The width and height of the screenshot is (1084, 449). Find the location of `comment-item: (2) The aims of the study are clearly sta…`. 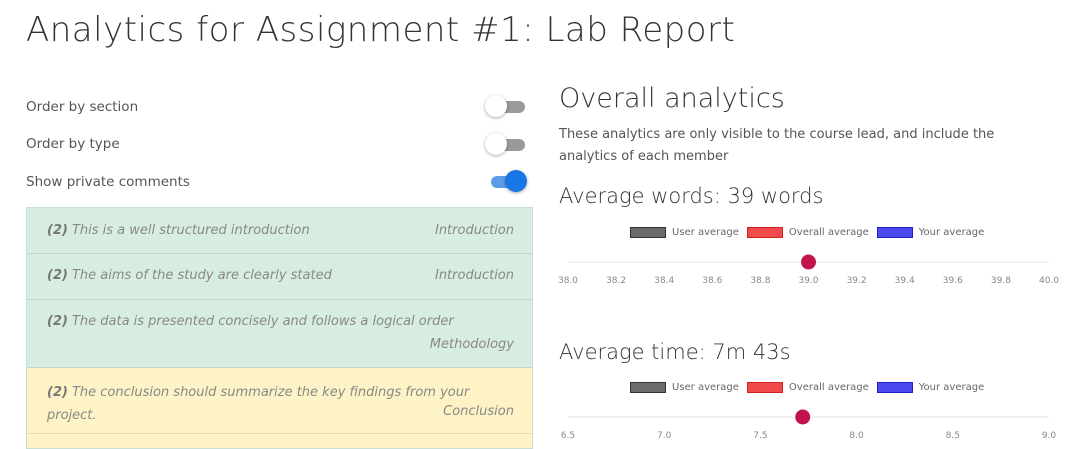

comment-item: (2) The aims of the study are clearly sta… is located at coordinates (279, 277).